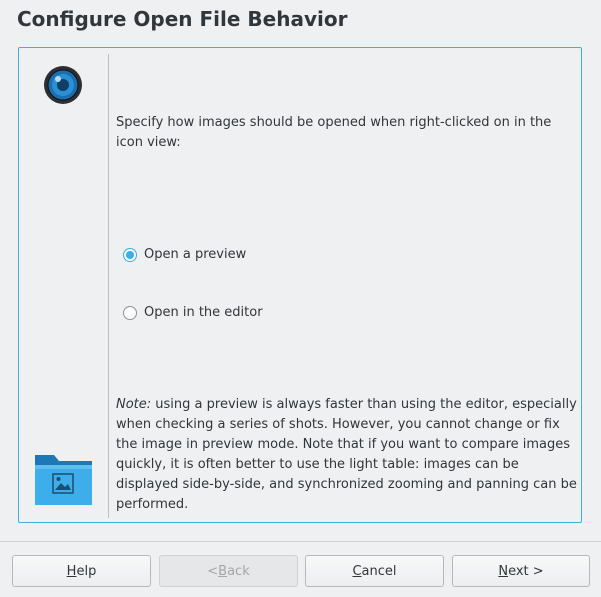 The height and width of the screenshot is (597, 601). I want to click on button-label: elp, so click(86, 571).